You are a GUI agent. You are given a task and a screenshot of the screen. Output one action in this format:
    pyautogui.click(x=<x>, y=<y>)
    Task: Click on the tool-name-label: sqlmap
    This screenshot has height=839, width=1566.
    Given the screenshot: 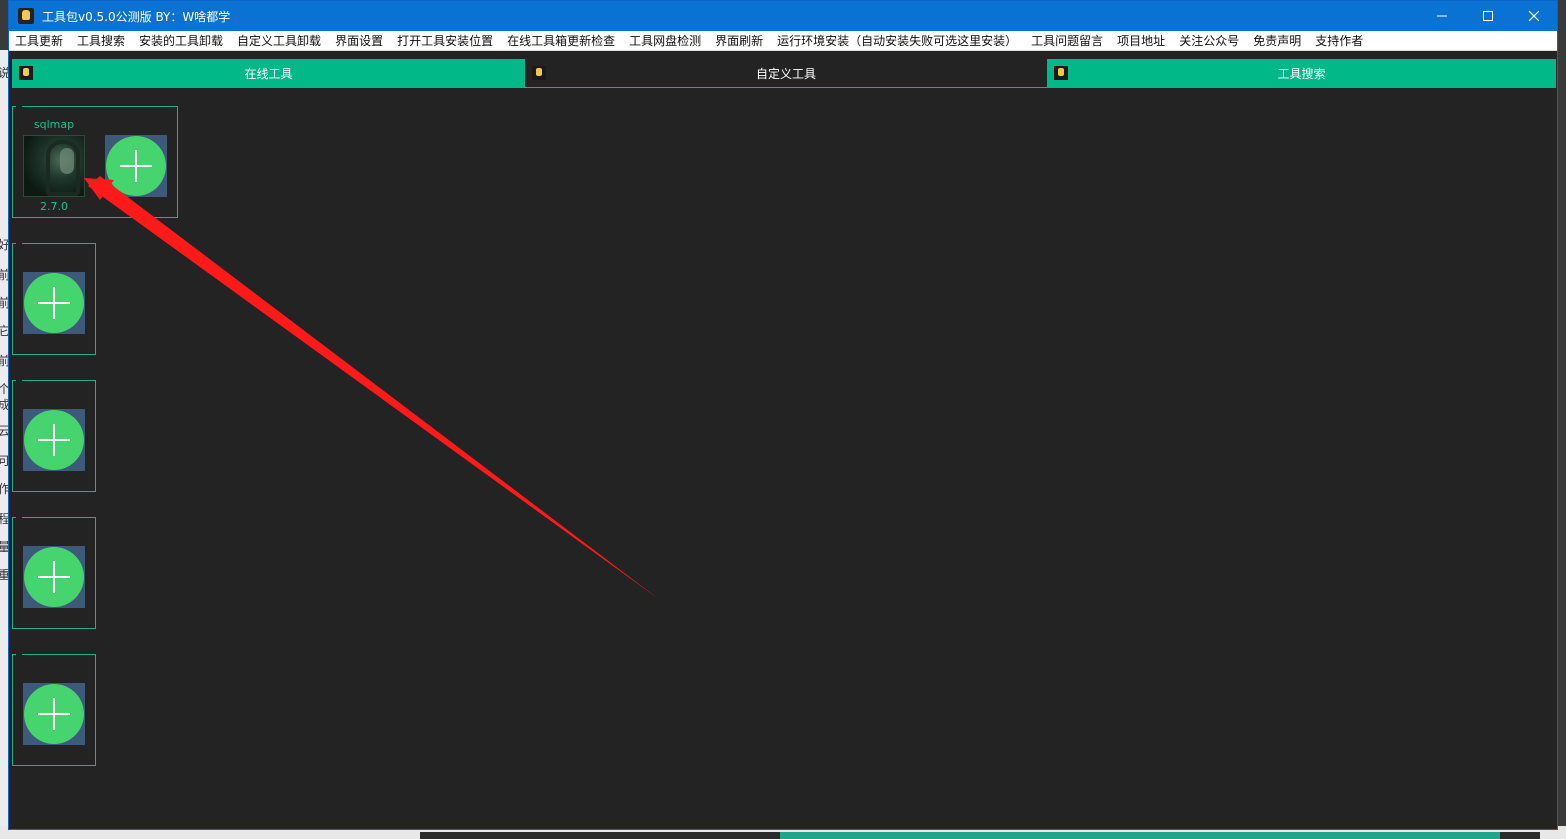 What is the action you would take?
    pyautogui.click(x=54, y=124)
    